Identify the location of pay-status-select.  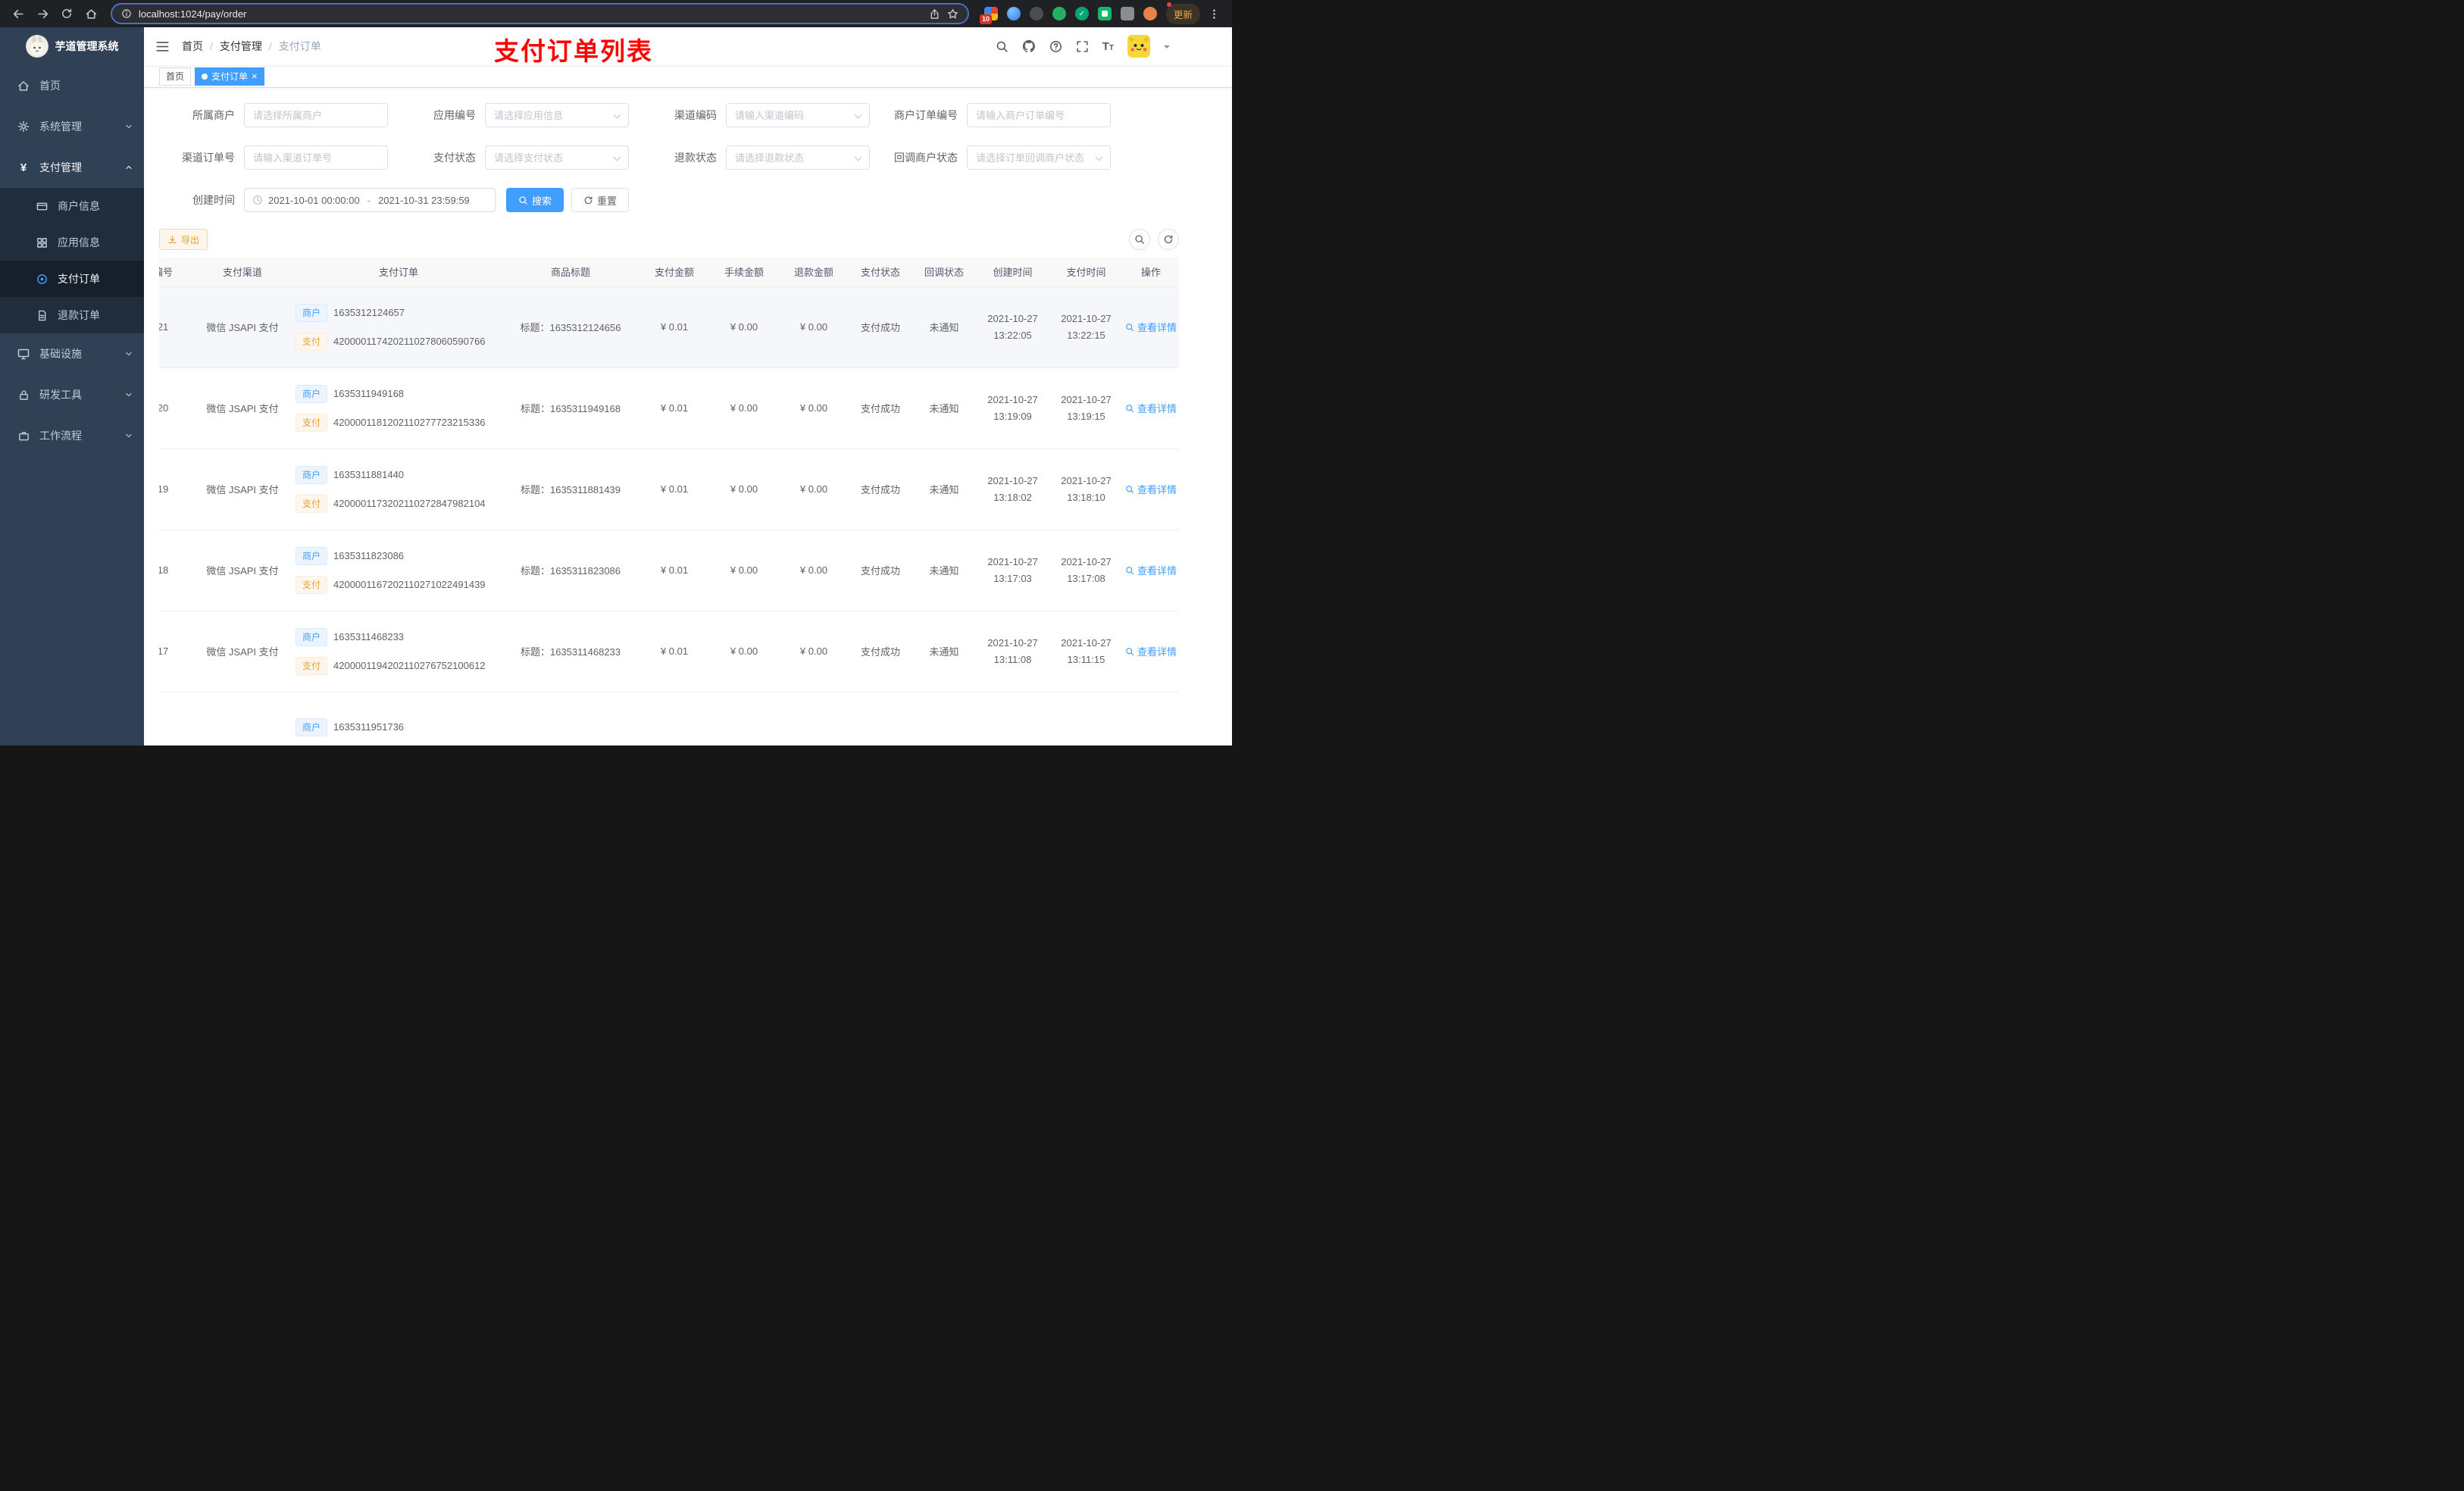
(557, 157).